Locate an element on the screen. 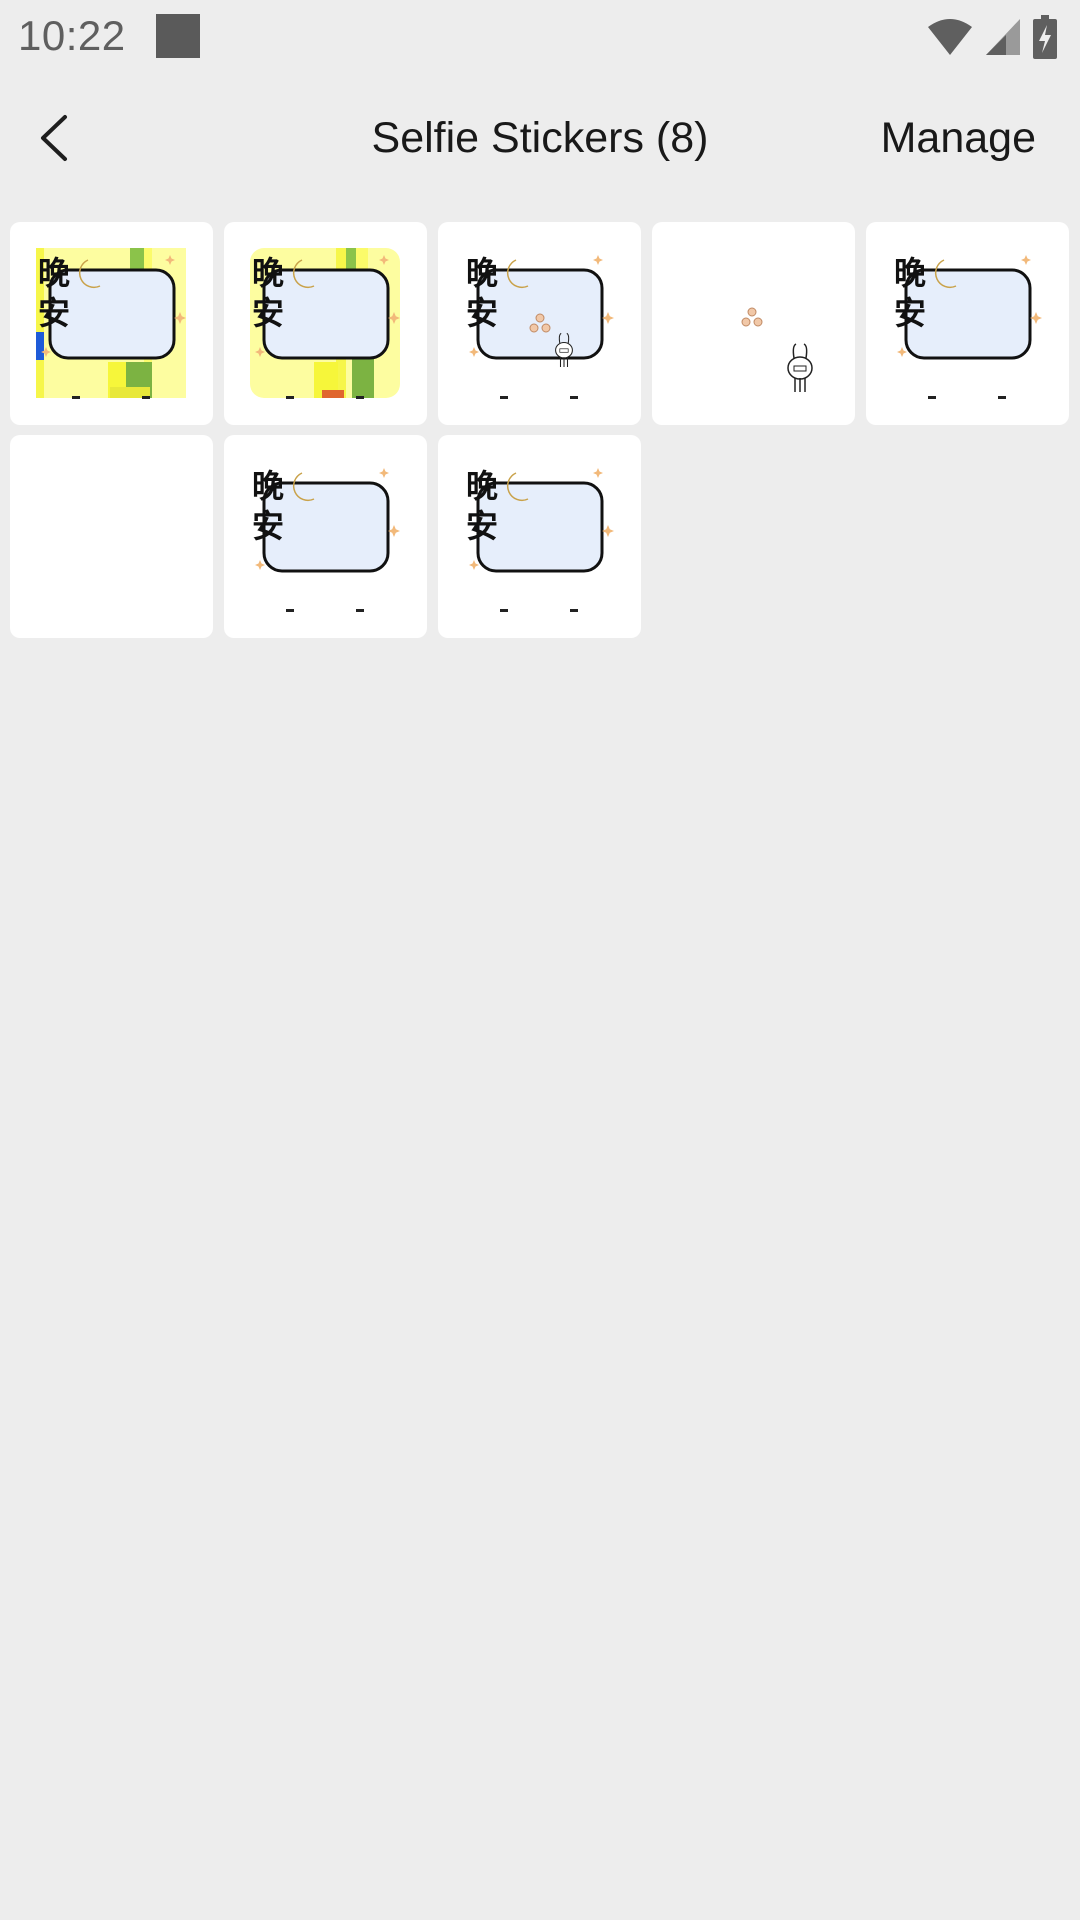 The height and width of the screenshot is (1920, 1080). notification-icon is located at coordinates (178, 36).